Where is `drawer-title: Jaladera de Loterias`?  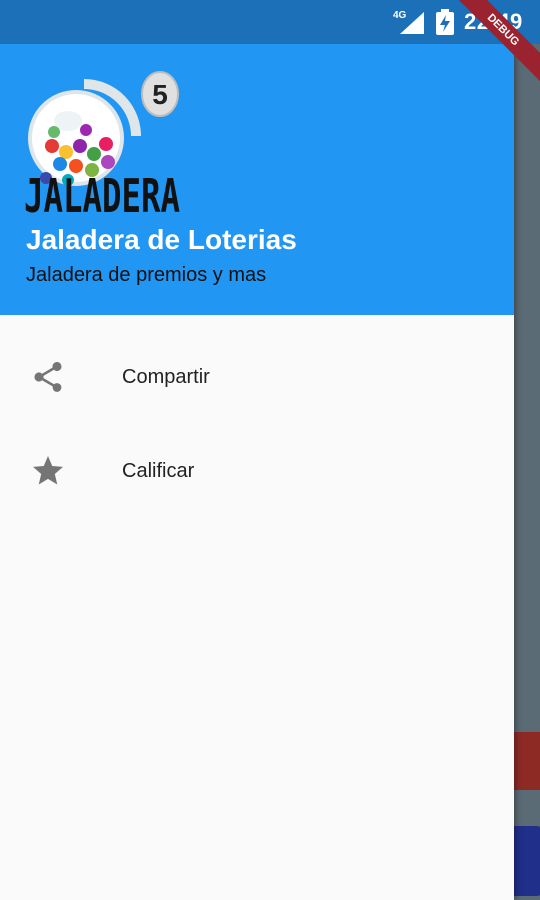 drawer-title: Jaladera de Loterias is located at coordinates (161, 239).